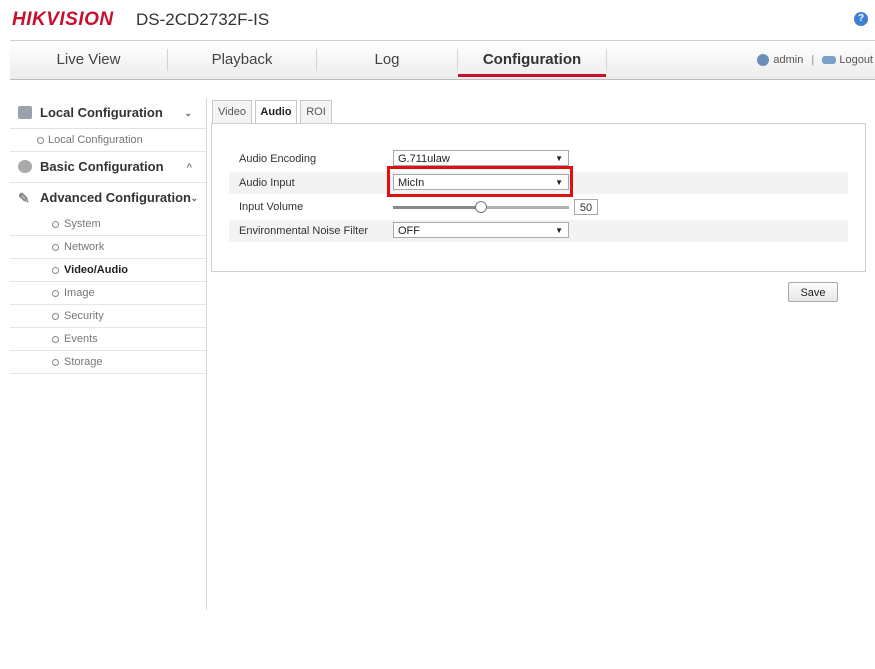 The image size is (875, 669). What do you see at coordinates (108, 339) in the screenshot?
I see `sidebar-item-events: Events` at bounding box center [108, 339].